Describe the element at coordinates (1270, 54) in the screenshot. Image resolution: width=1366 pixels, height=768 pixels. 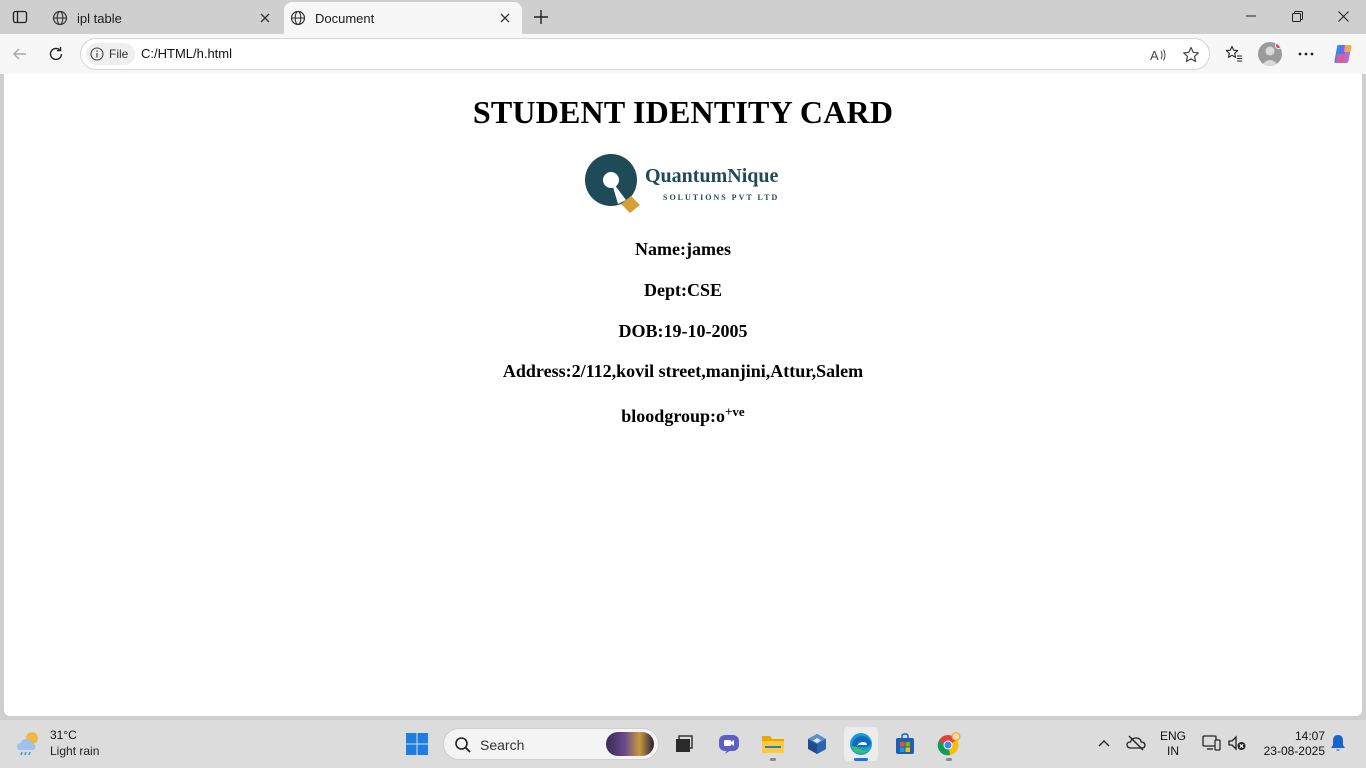
I see `profile-avatar` at that location.